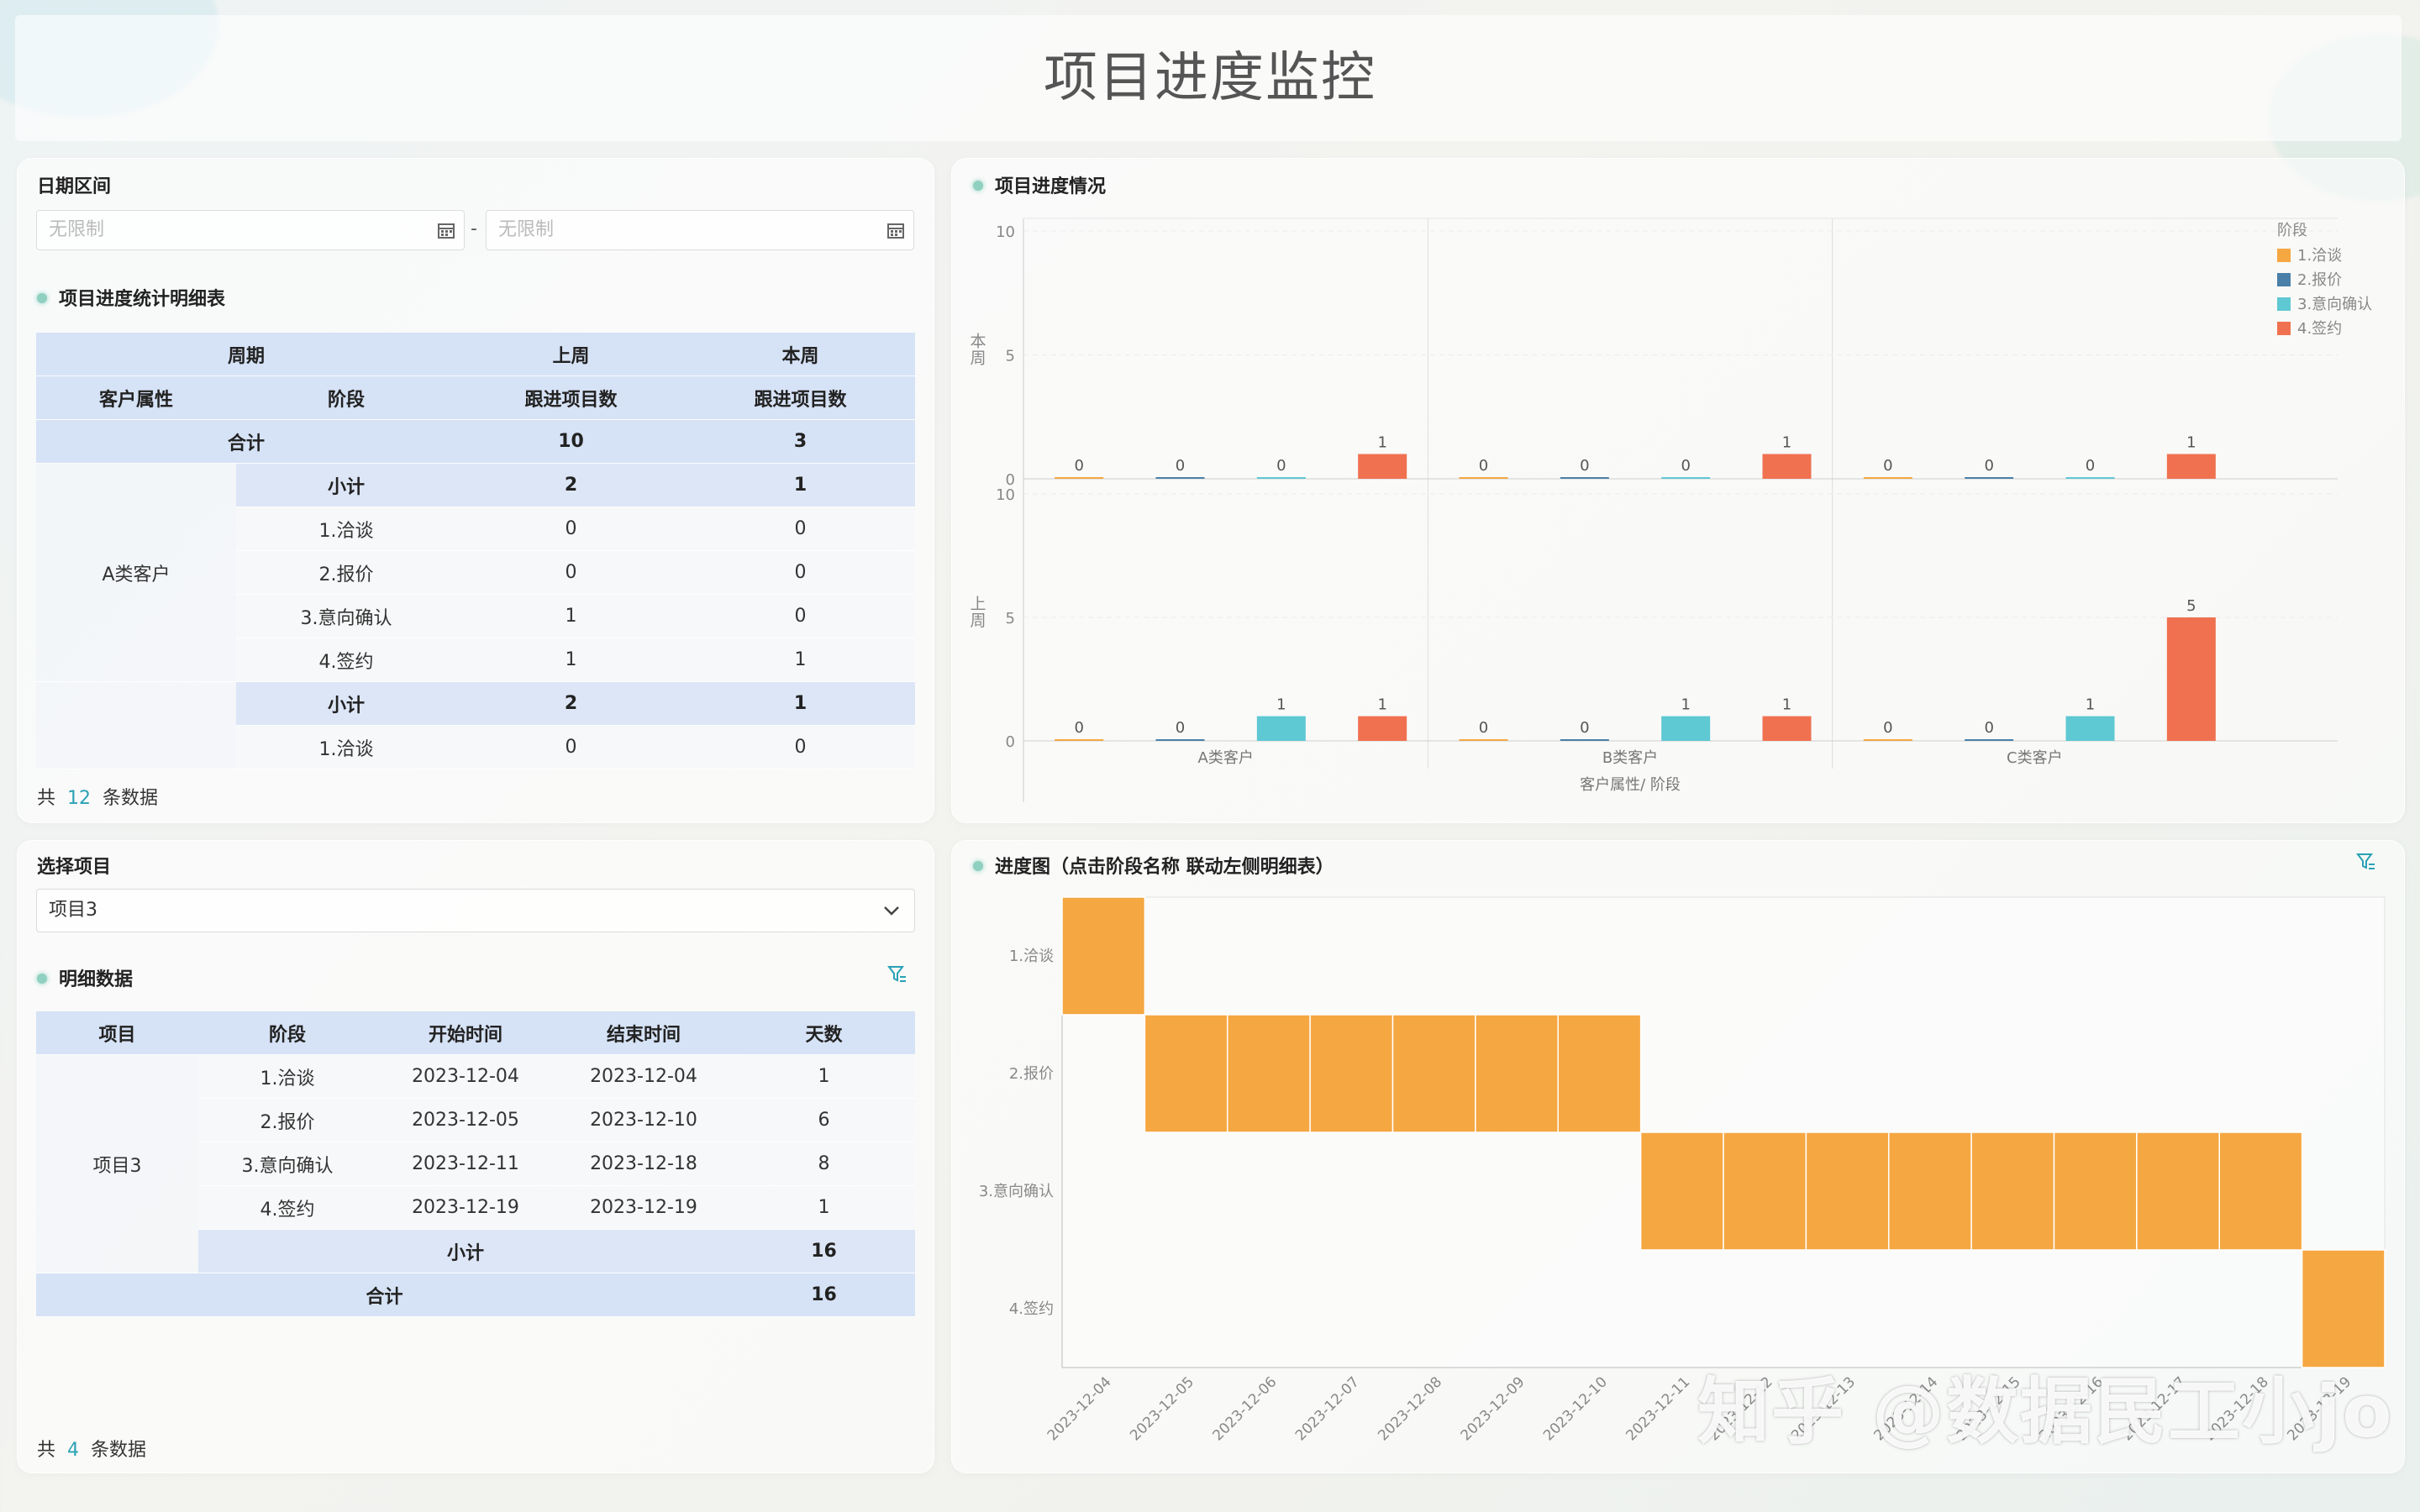 This screenshot has width=2420, height=1512. Describe the element at coordinates (1630, 758) in the screenshot. I see `x-category-label: B类客户` at that location.